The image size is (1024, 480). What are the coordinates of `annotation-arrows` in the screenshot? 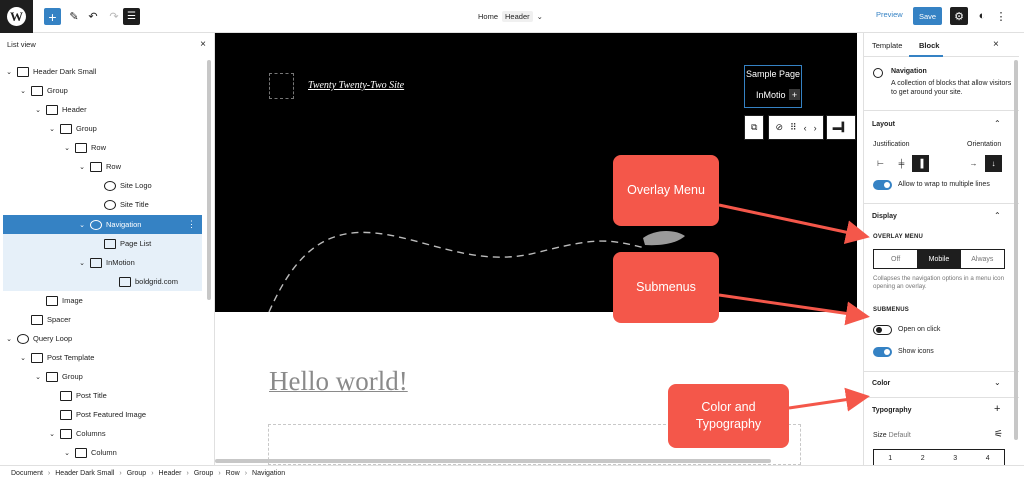 It's located at (794, 307).